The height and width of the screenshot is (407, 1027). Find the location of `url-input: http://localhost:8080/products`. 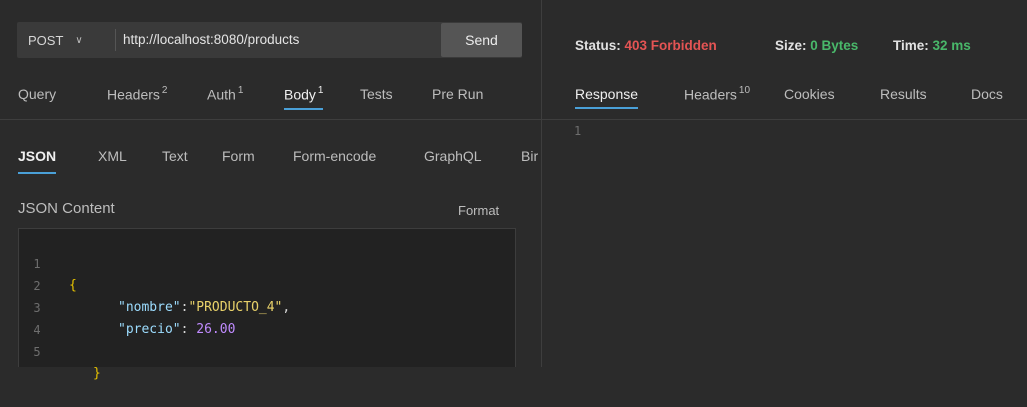

url-input: http://localhost:8080/products is located at coordinates (211, 40).